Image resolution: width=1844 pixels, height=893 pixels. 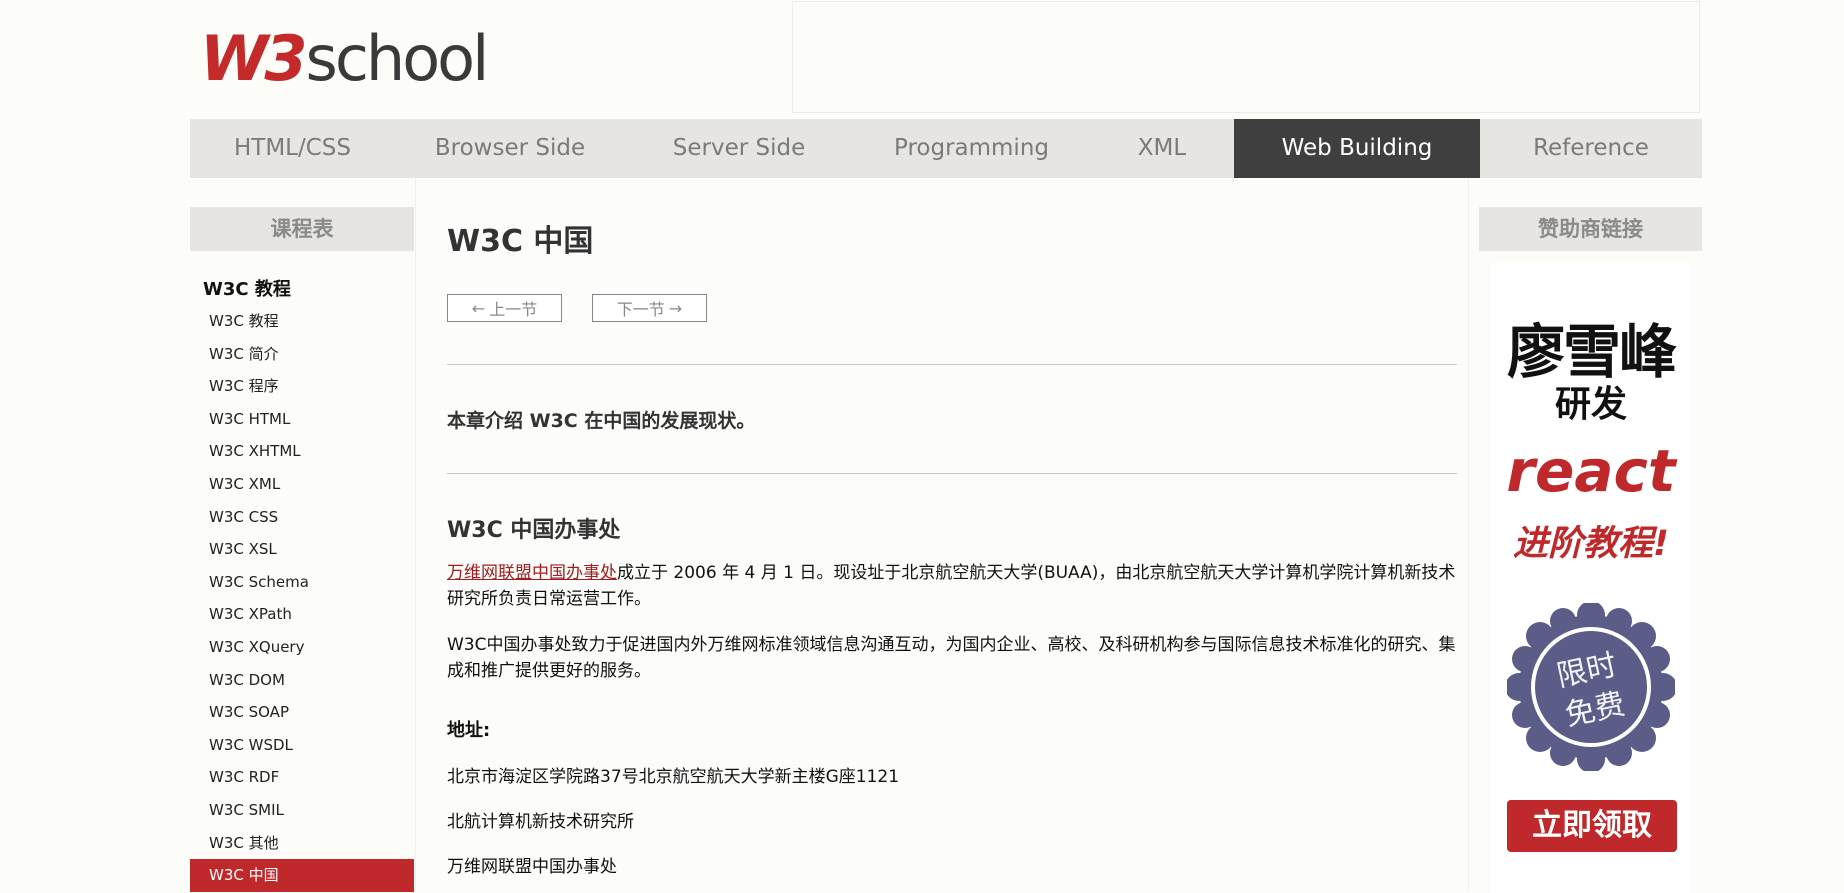 What do you see at coordinates (302, 321) in the screenshot?
I see `sidebar-item-w3c-tutorial: W3C 教程` at bounding box center [302, 321].